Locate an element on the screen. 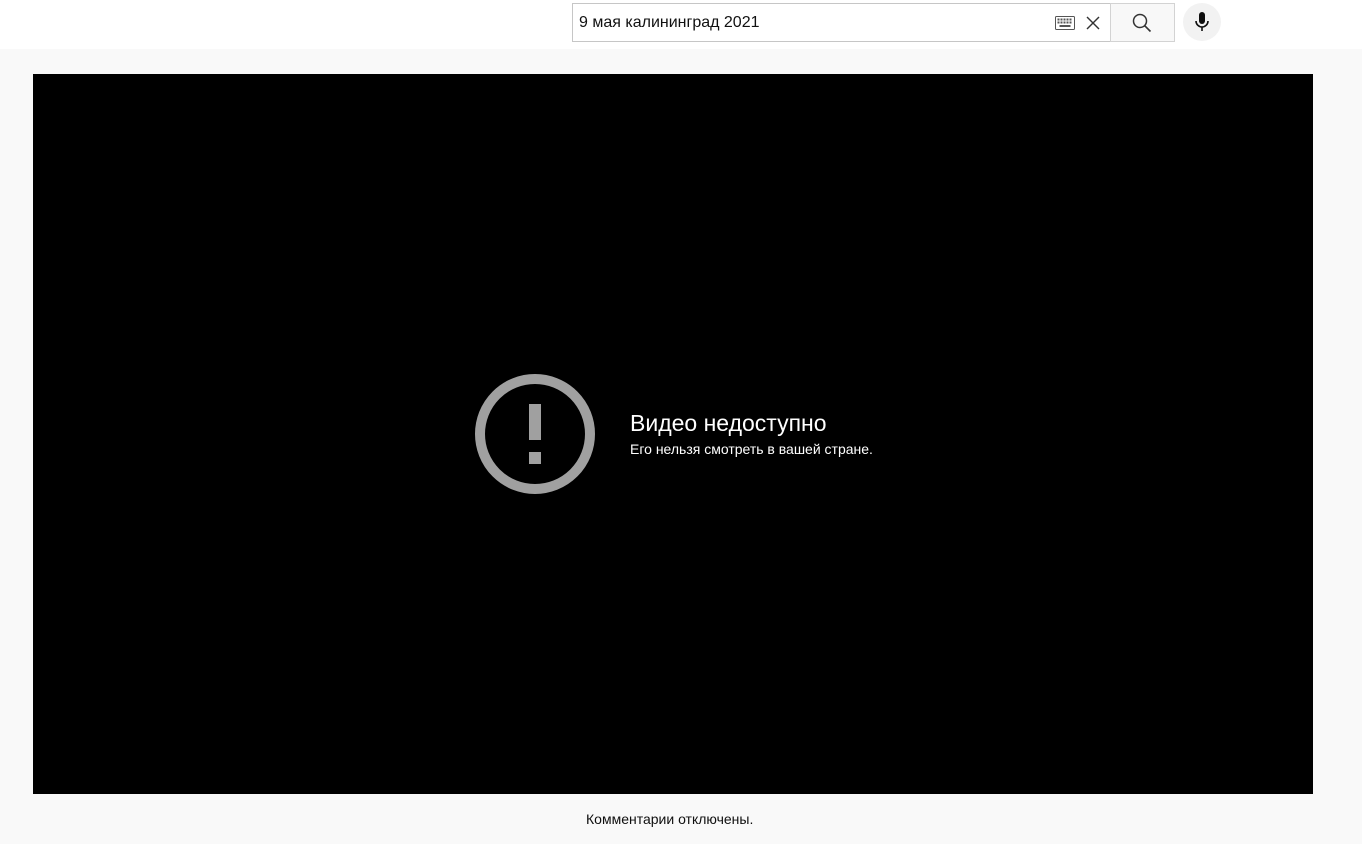 The height and width of the screenshot is (844, 1362). search-icon is located at coordinates (1142, 23).